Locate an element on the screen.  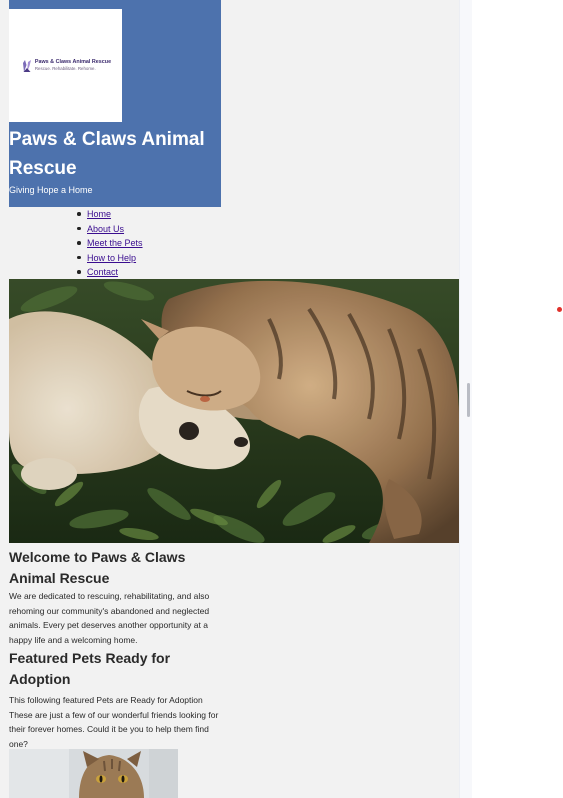
nav-item-contact: Contact is located at coordinates (109, 272).